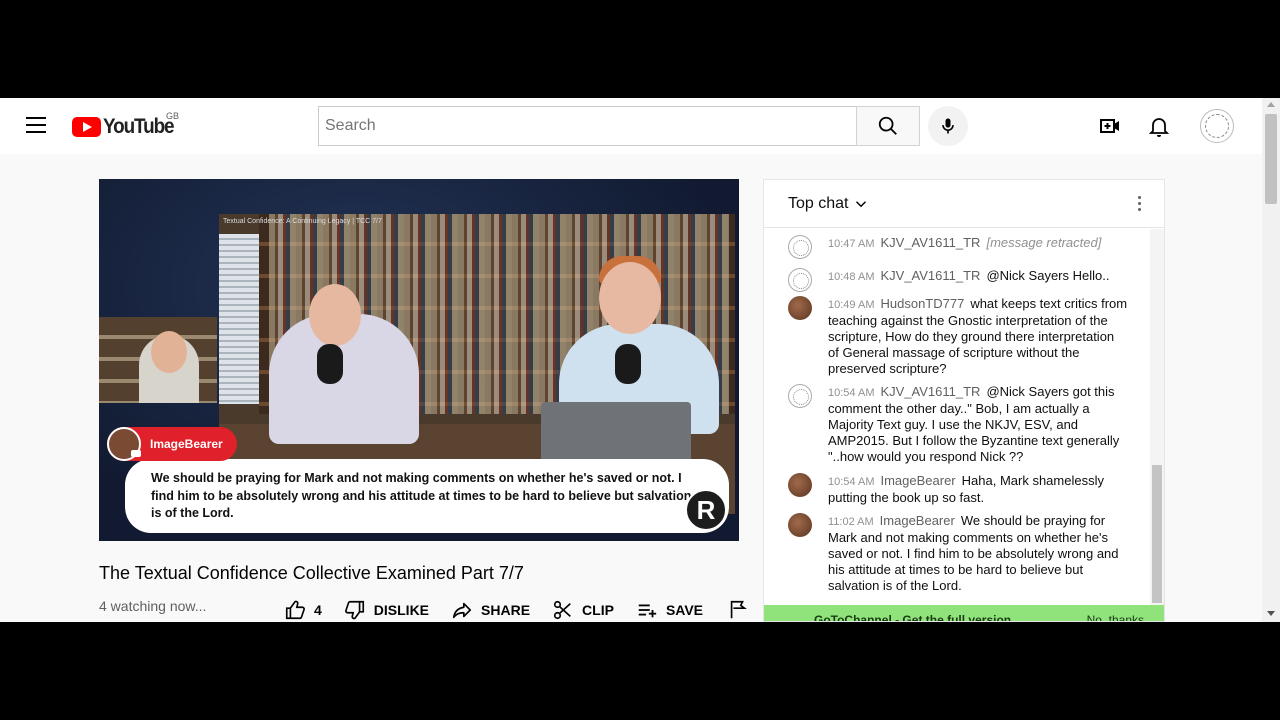 This screenshot has width=1280, height=720. I want to click on notifications-button, so click(1159, 126).